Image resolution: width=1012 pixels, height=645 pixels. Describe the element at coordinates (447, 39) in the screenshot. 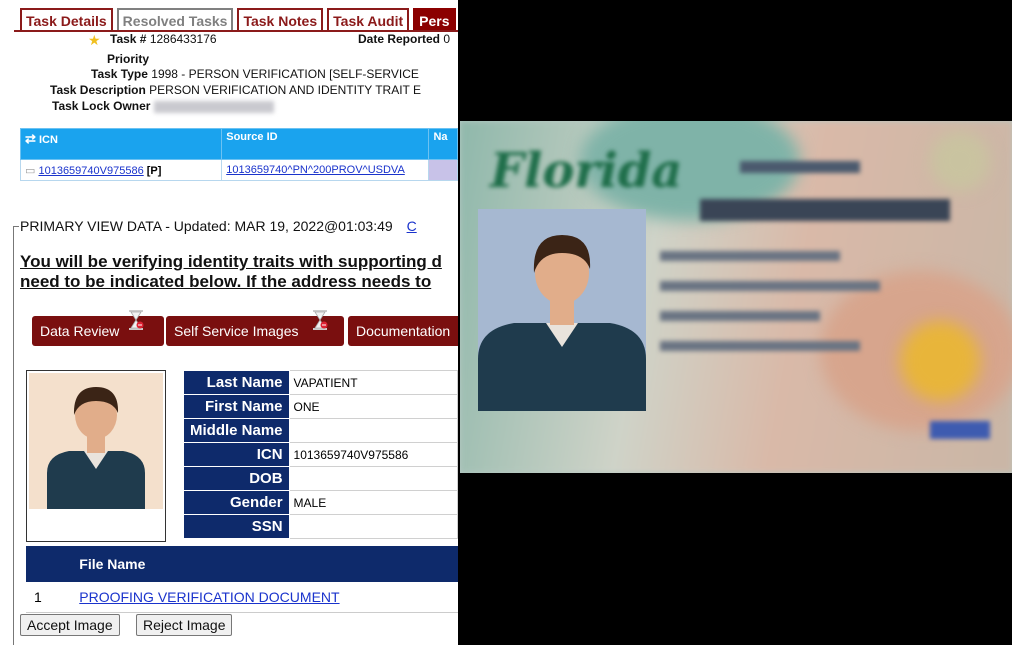

I see `date-reported-value: 0` at that location.